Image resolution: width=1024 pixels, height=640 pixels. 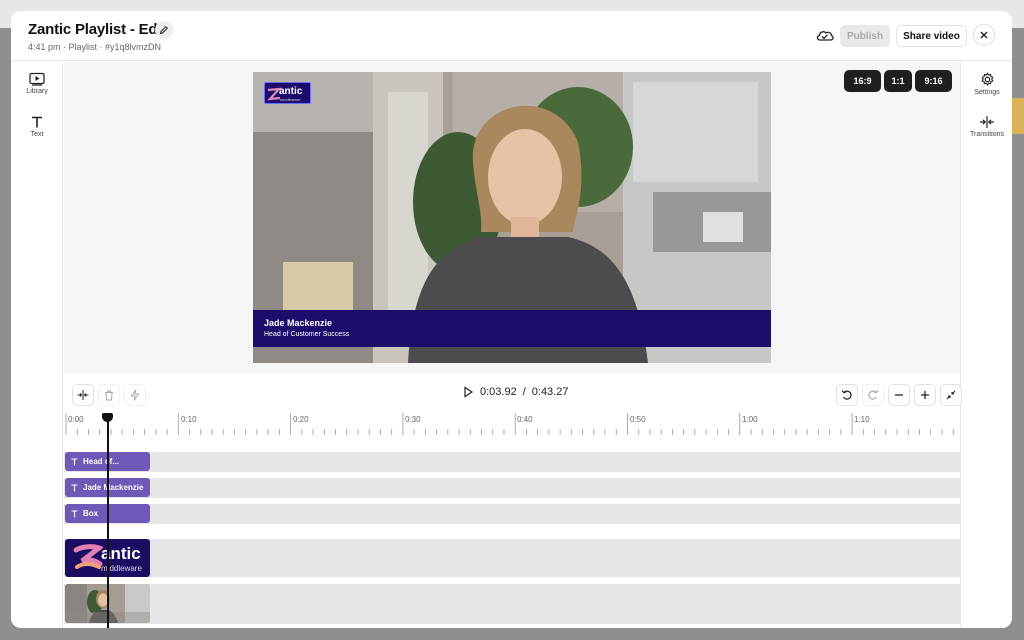 I want to click on sidebar-item-library: Library, so click(x=37, y=83).